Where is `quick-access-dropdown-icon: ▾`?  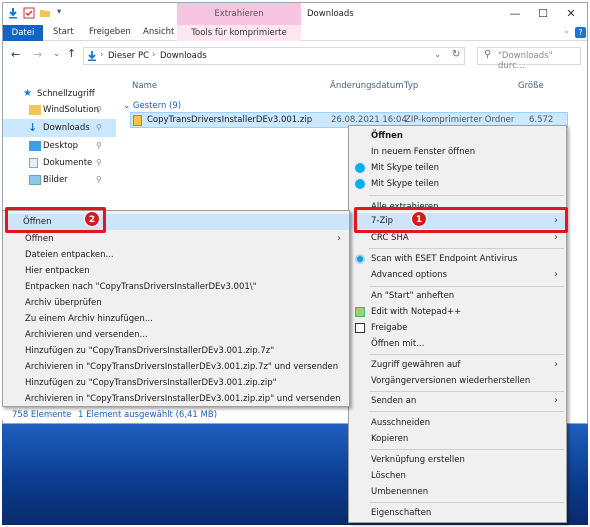 quick-access-dropdown-icon: ▾ is located at coordinates (59, 12).